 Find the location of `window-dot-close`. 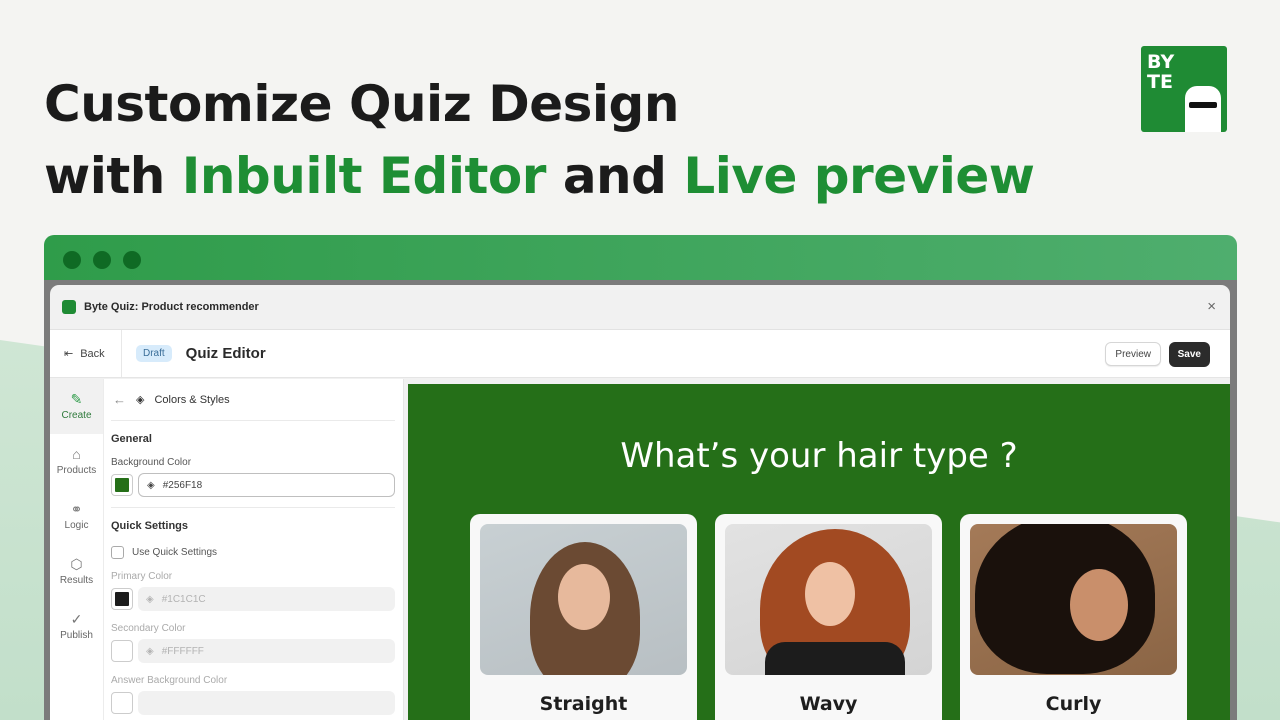

window-dot-close is located at coordinates (72, 260).